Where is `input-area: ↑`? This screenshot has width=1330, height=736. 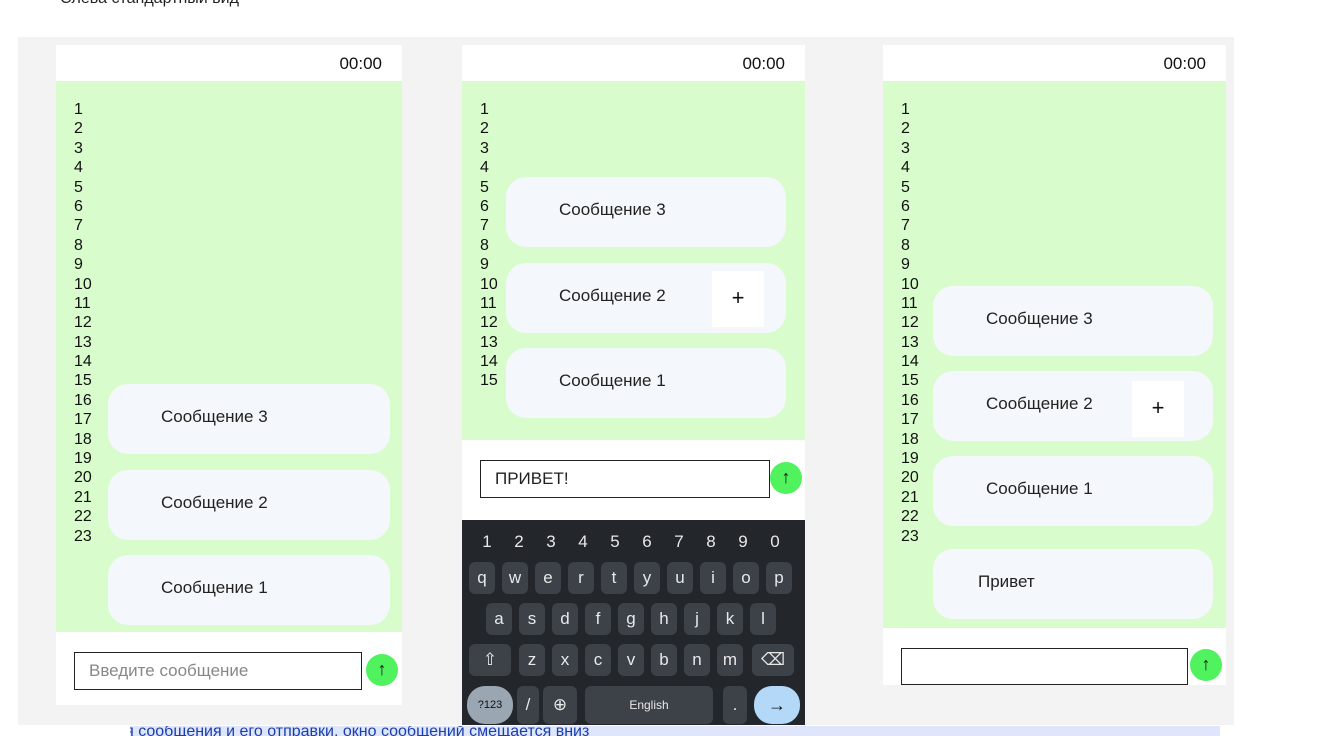 input-area: ↑ is located at coordinates (1054, 656).